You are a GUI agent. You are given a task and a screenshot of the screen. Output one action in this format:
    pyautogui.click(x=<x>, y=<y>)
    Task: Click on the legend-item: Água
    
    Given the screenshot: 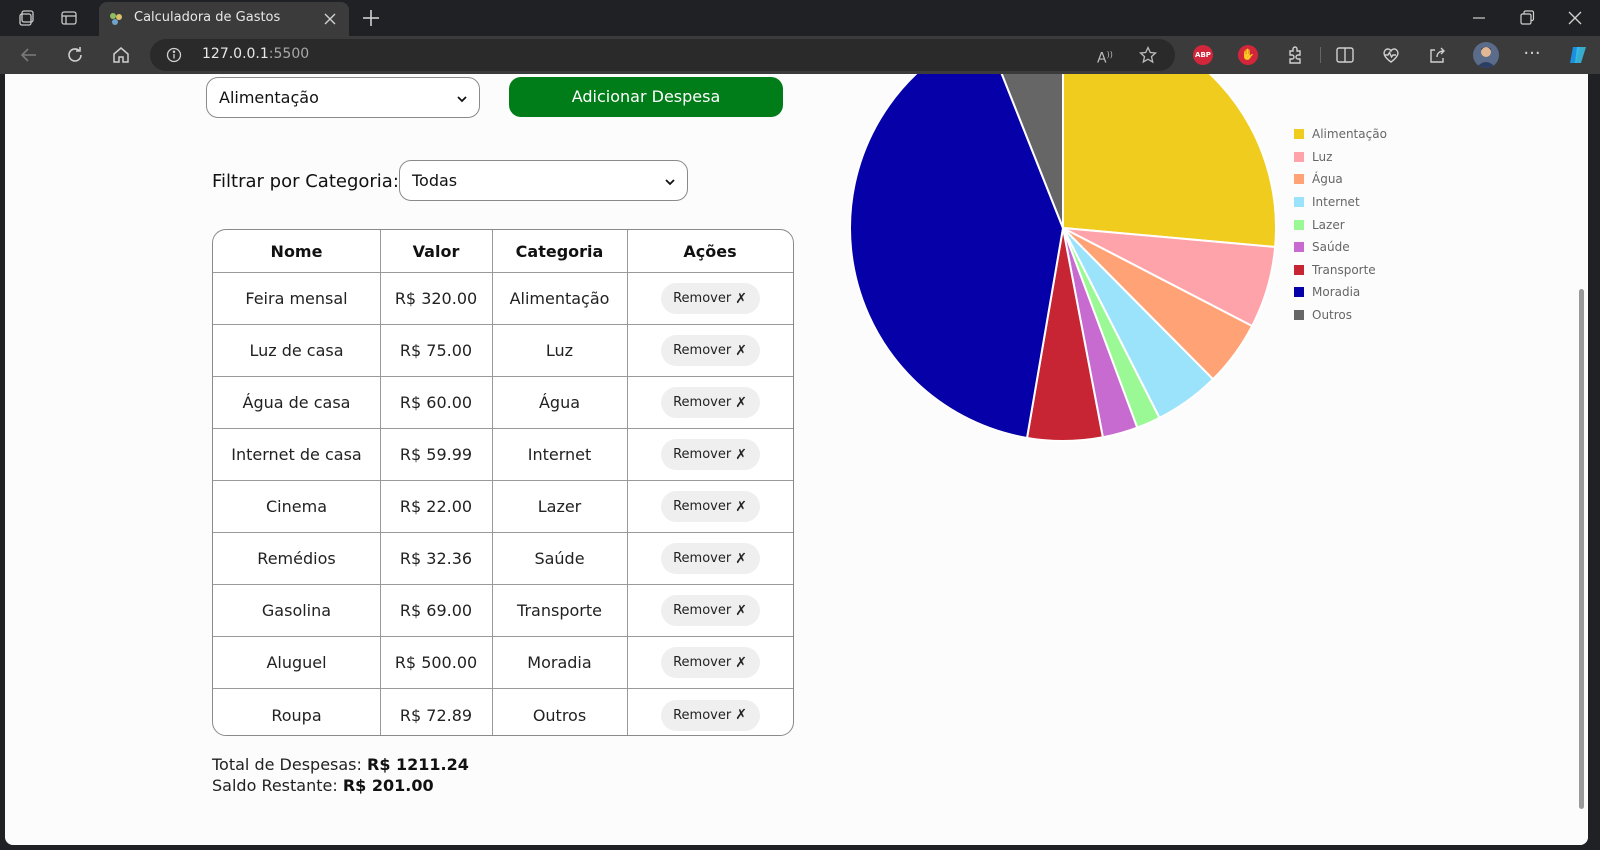 What is the action you would take?
    pyautogui.click(x=1340, y=179)
    